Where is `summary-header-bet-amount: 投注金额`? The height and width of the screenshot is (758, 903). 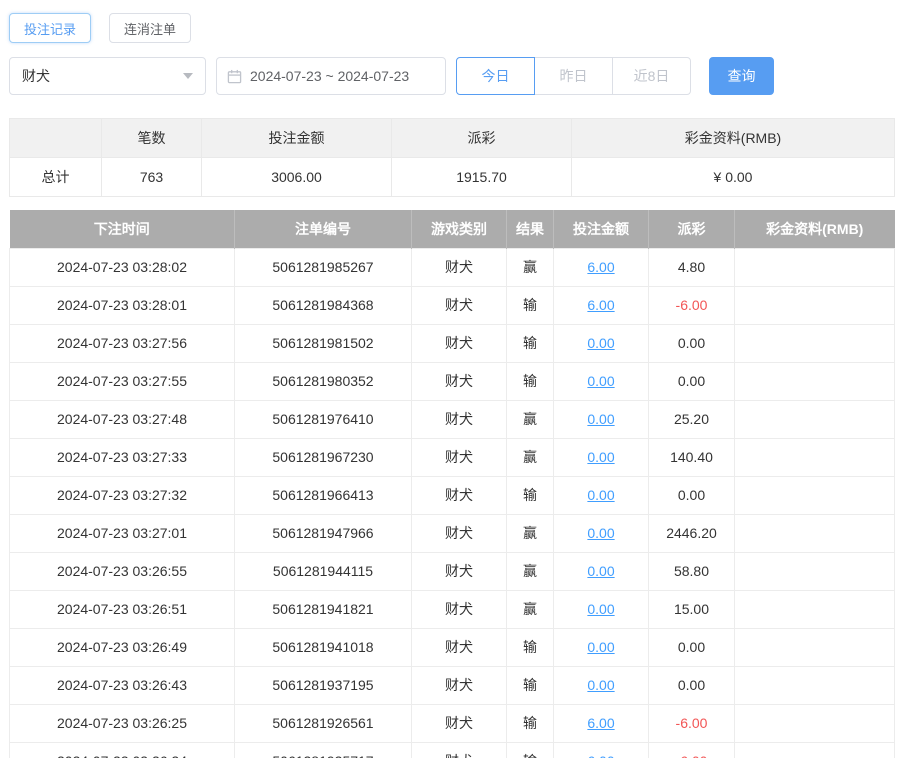 summary-header-bet-amount: 投注金额 is located at coordinates (296, 138).